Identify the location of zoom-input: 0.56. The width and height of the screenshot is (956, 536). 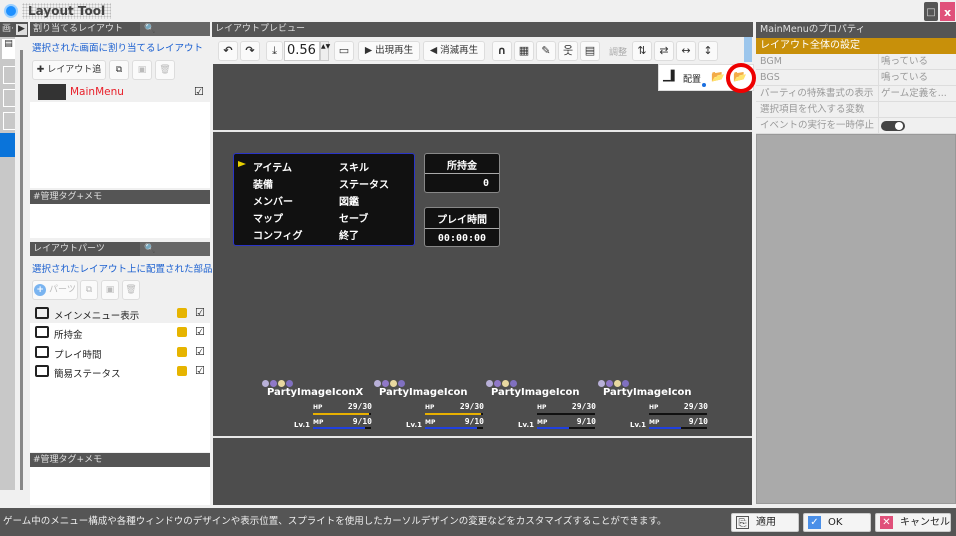
(302, 51).